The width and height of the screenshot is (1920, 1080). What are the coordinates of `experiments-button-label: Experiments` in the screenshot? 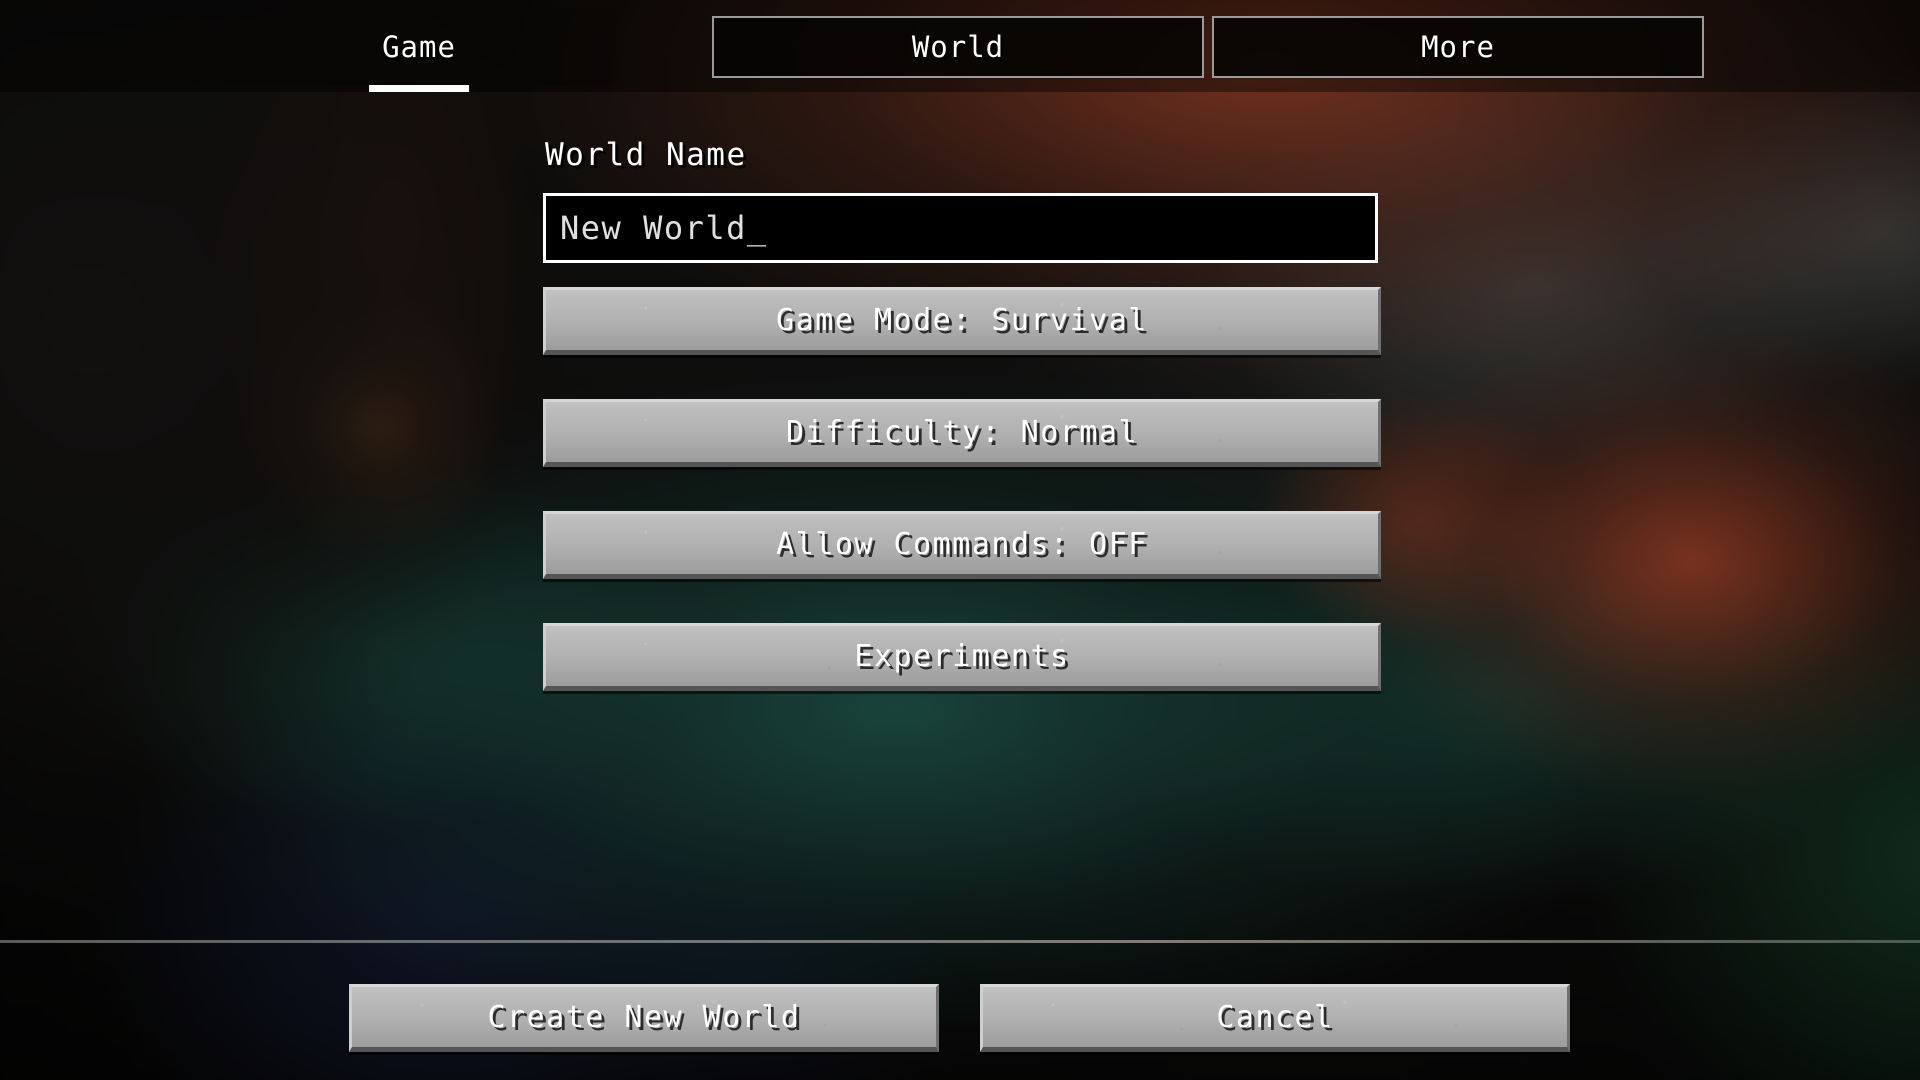 It's located at (962, 656).